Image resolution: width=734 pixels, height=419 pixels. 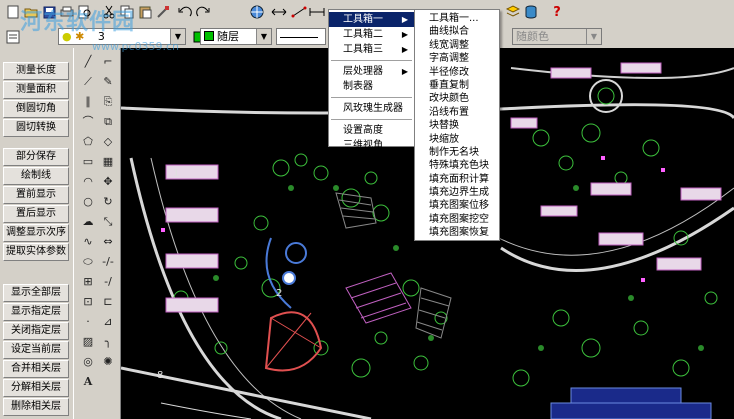 What do you see at coordinates (371, 71) in the screenshot?
I see `menu-item: 层处理器 ▶` at bounding box center [371, 71].